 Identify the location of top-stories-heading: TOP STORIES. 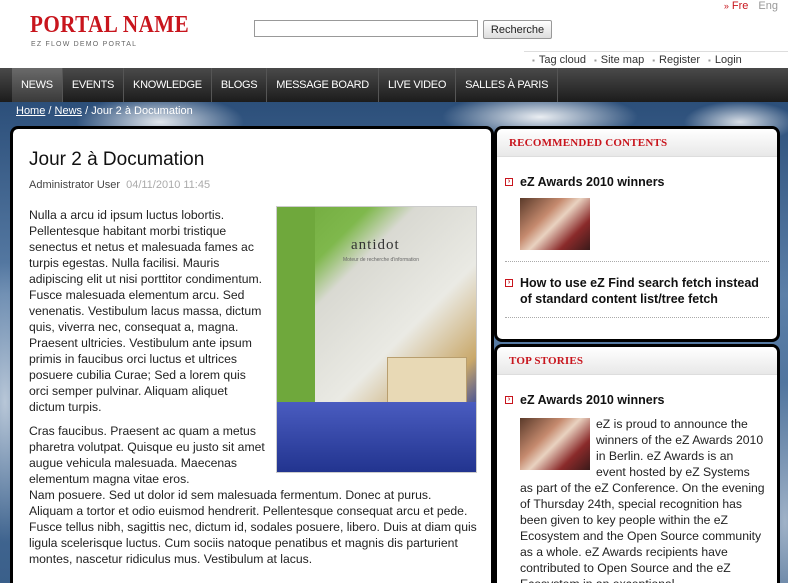
(637, 361).